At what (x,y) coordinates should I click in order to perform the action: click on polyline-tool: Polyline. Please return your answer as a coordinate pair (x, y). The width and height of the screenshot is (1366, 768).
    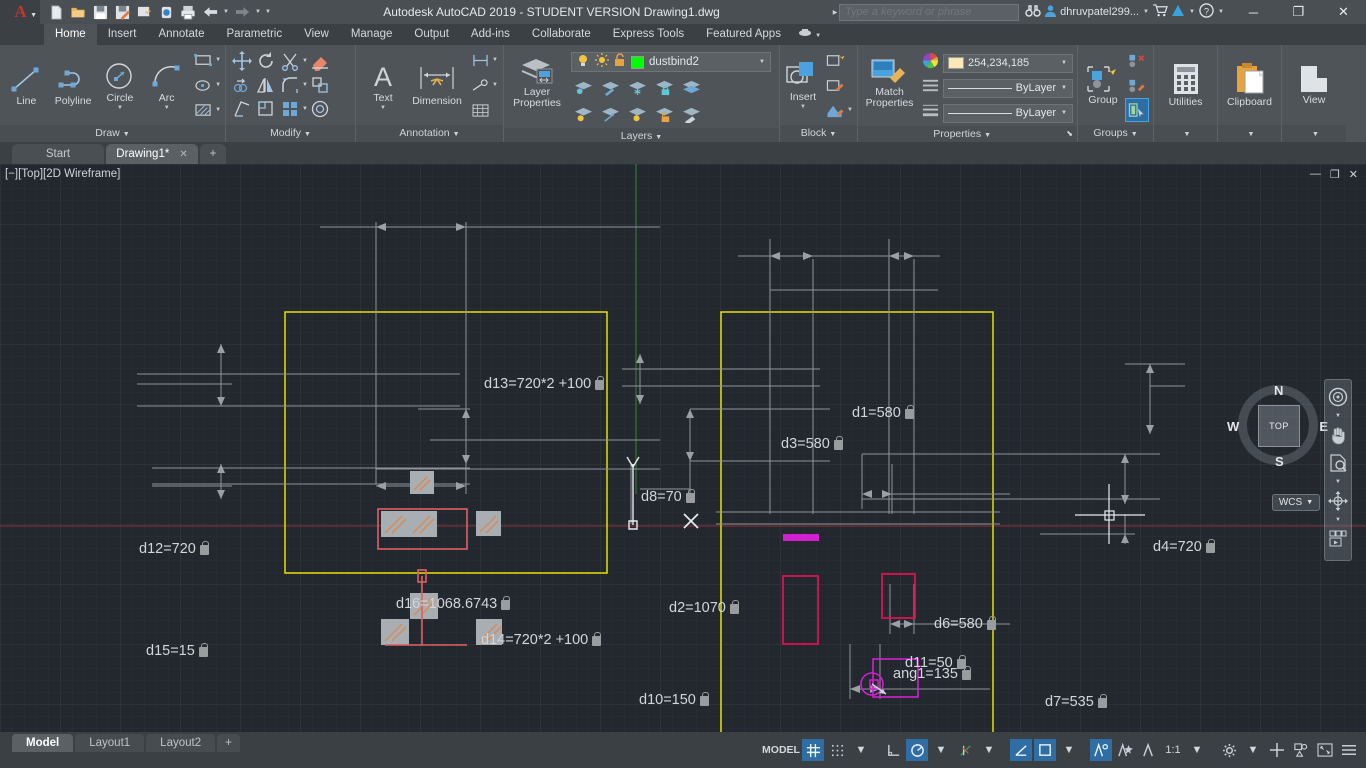
    Looking at the image, I should click on (73, 85).